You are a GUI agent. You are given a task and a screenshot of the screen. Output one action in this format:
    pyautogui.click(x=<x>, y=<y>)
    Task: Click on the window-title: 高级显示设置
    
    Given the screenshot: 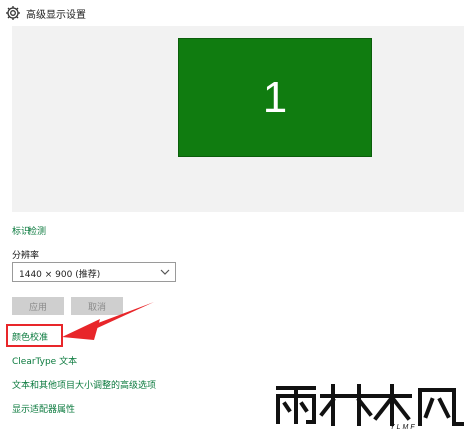 What is the action you would take?
    pyautogui.click(x=56, y=15)
    